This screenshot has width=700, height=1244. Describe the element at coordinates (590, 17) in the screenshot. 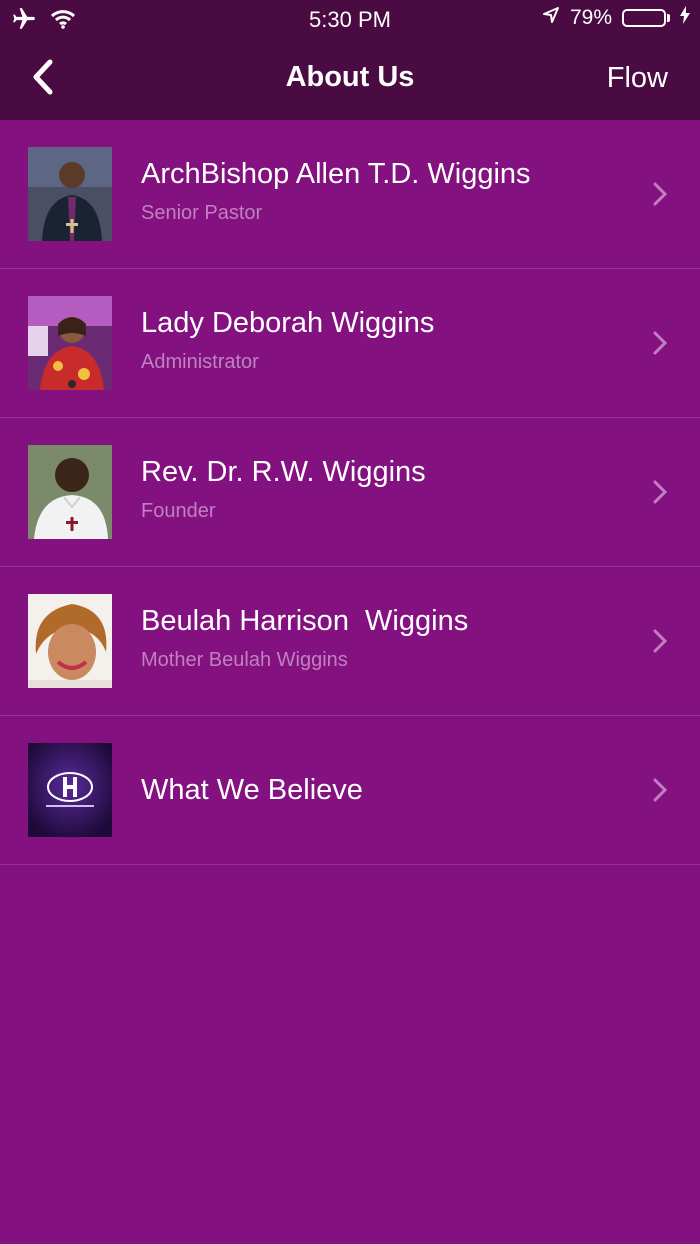

I see `battery-percent: 79%` at that location.